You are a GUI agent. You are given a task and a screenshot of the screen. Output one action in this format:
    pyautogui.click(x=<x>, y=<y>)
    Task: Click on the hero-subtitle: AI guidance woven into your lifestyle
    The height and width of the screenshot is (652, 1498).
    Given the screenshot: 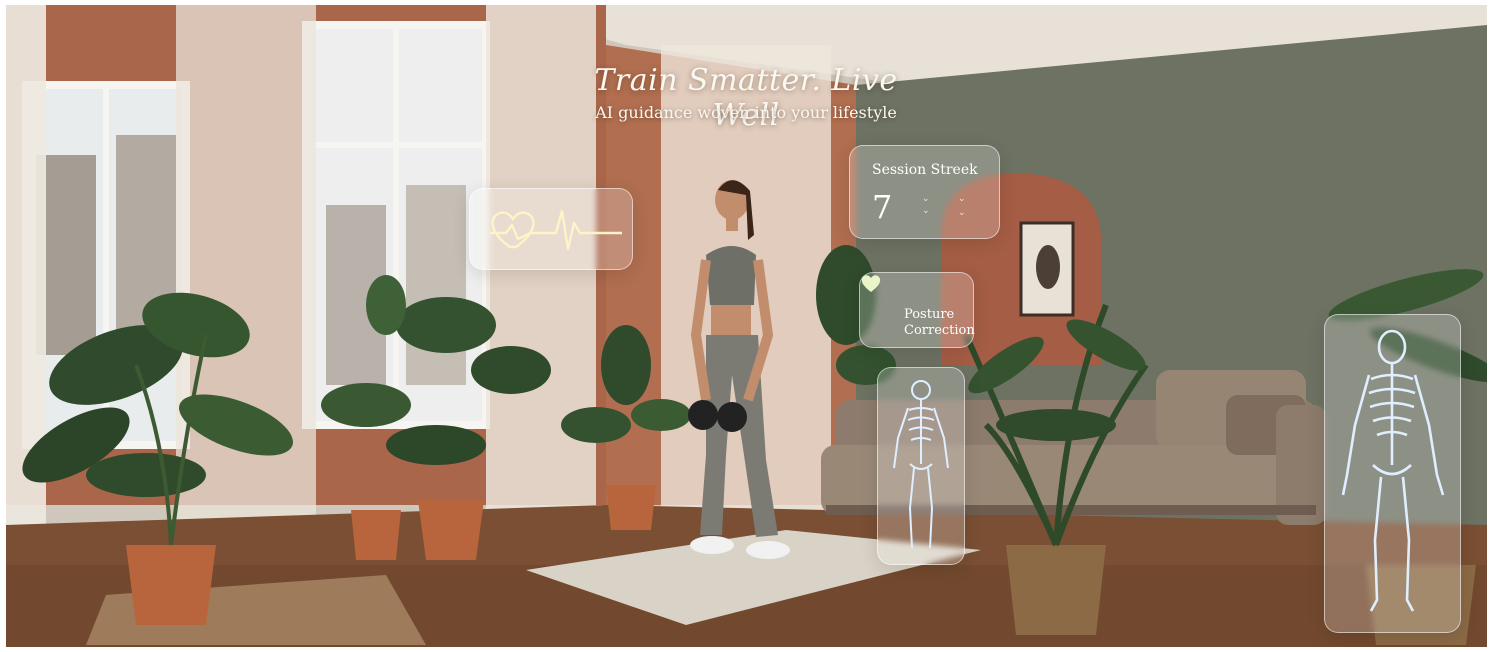 What is the action you would take?
    pyautogui.click(x=746, y=112)
    